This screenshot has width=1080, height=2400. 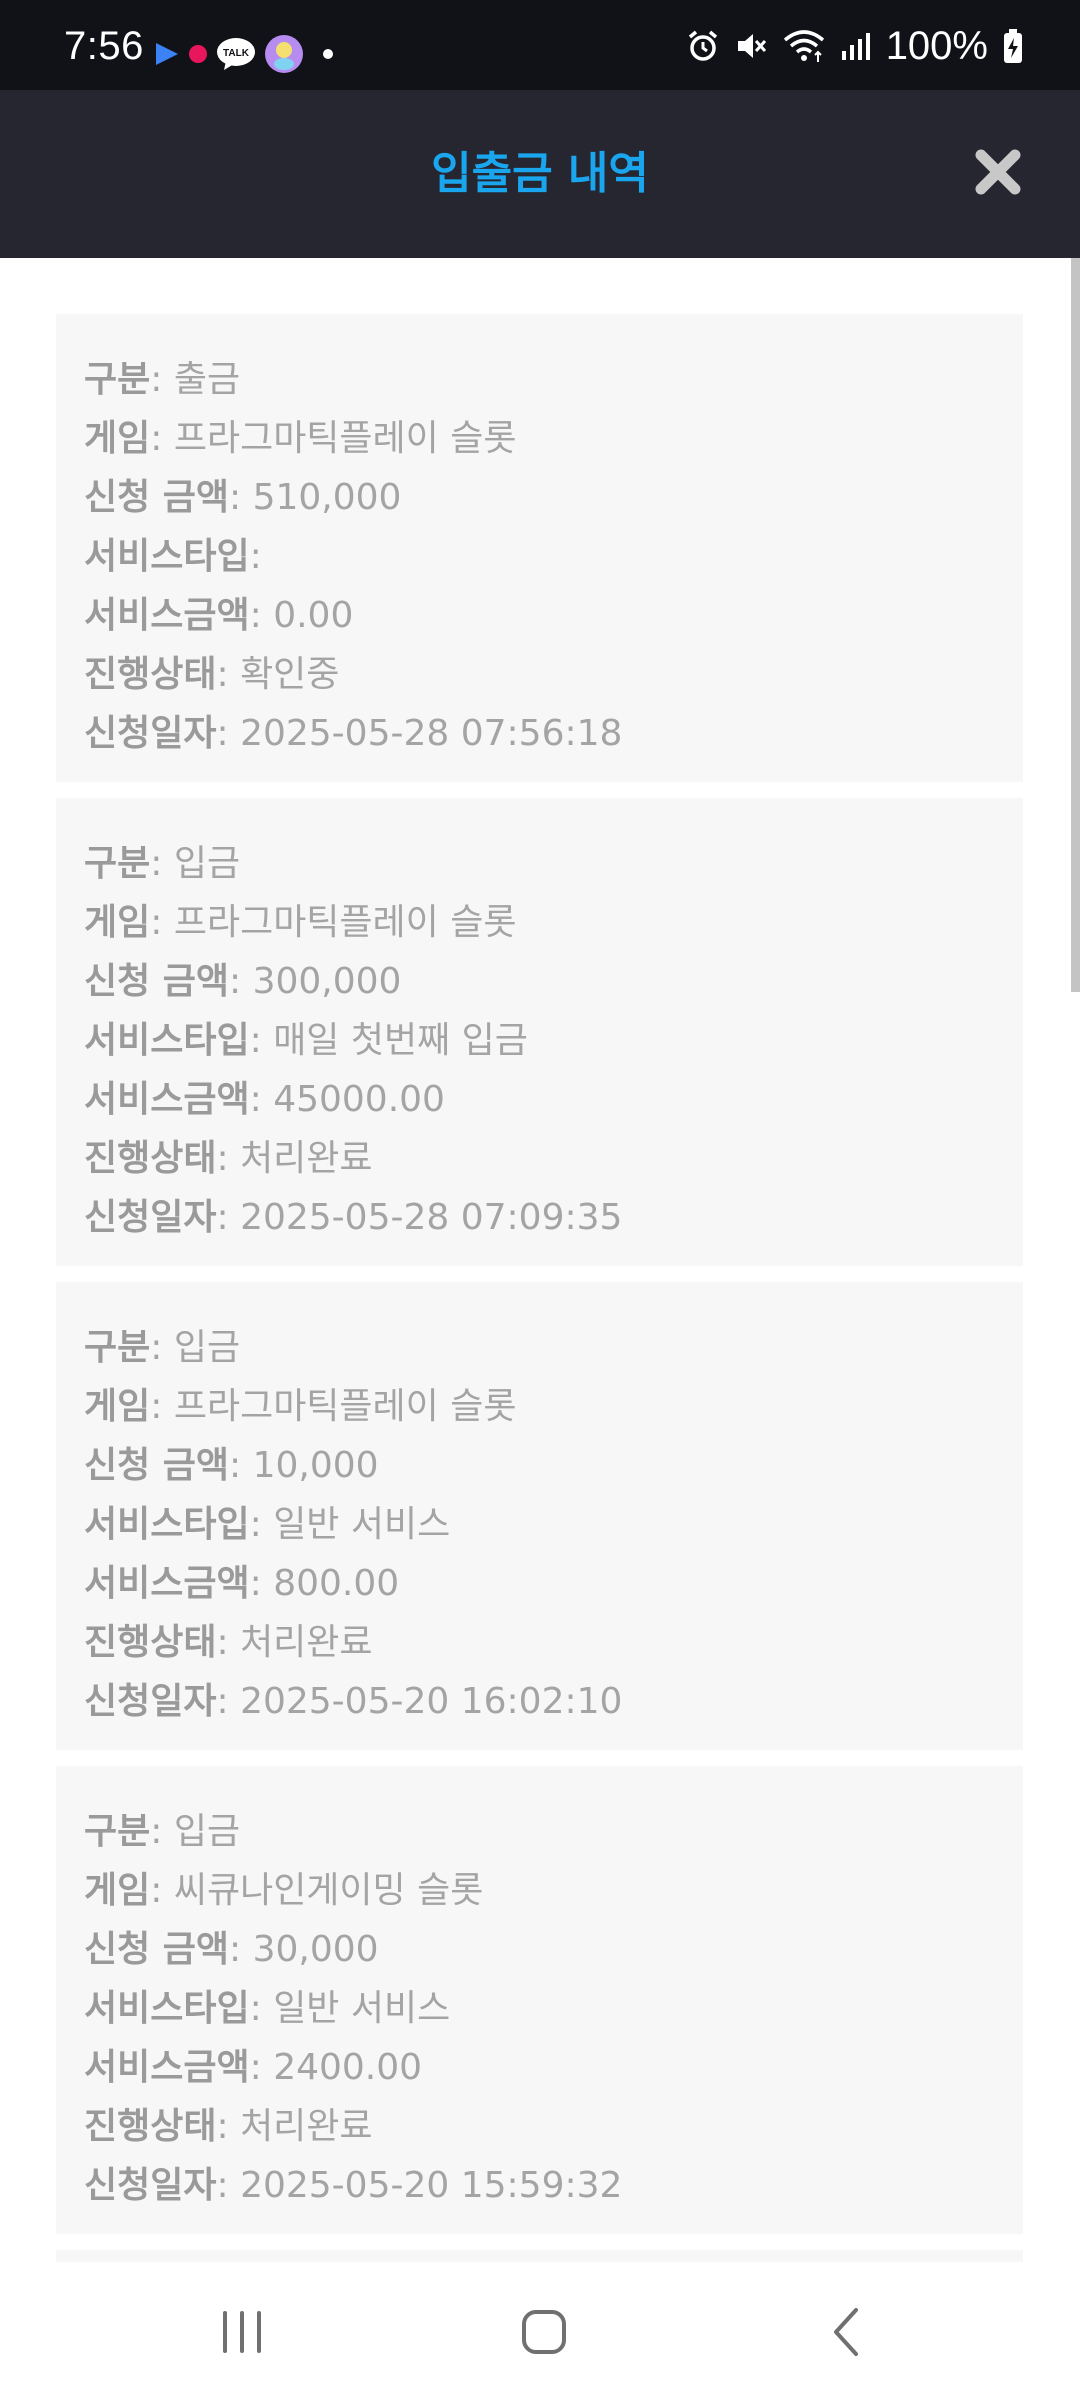 What do you see at coordinates (1075, 625) in the screenshot?
I see `scrollbar-thumb` at bounding box center [1075, 625].